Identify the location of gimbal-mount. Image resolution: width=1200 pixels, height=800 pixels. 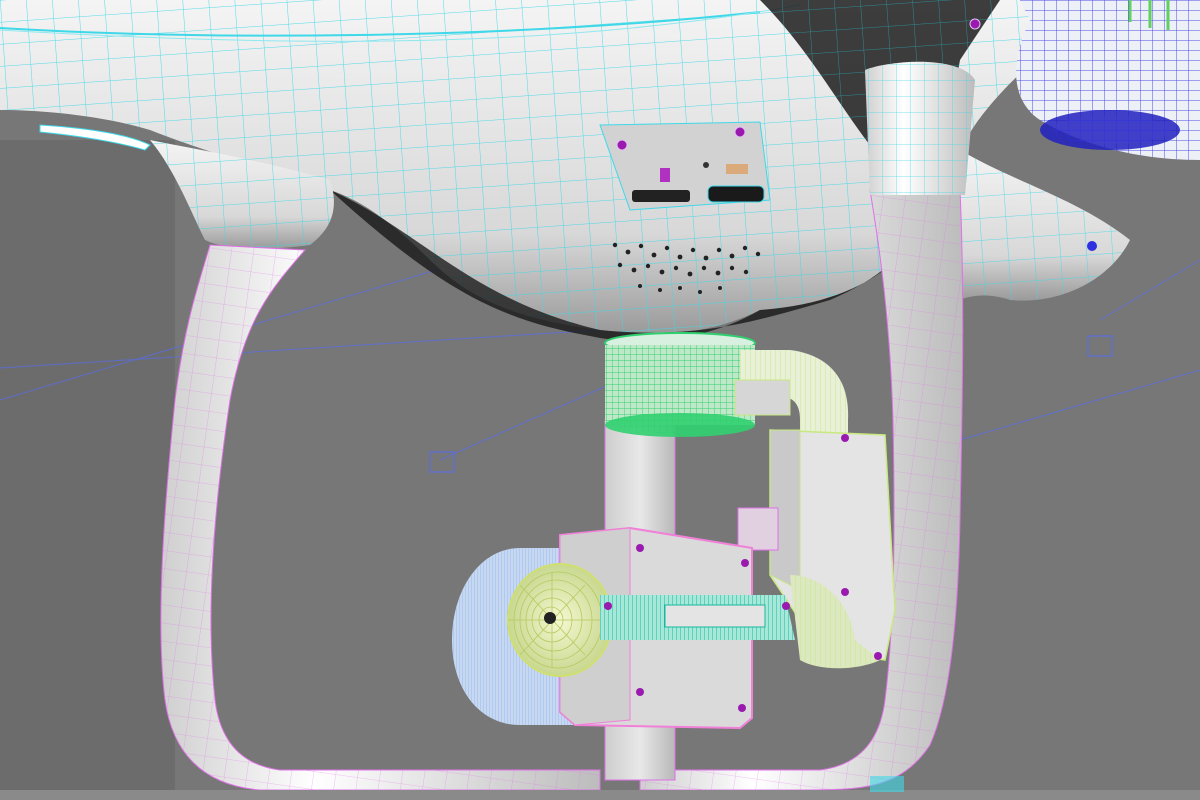
(680, 384).